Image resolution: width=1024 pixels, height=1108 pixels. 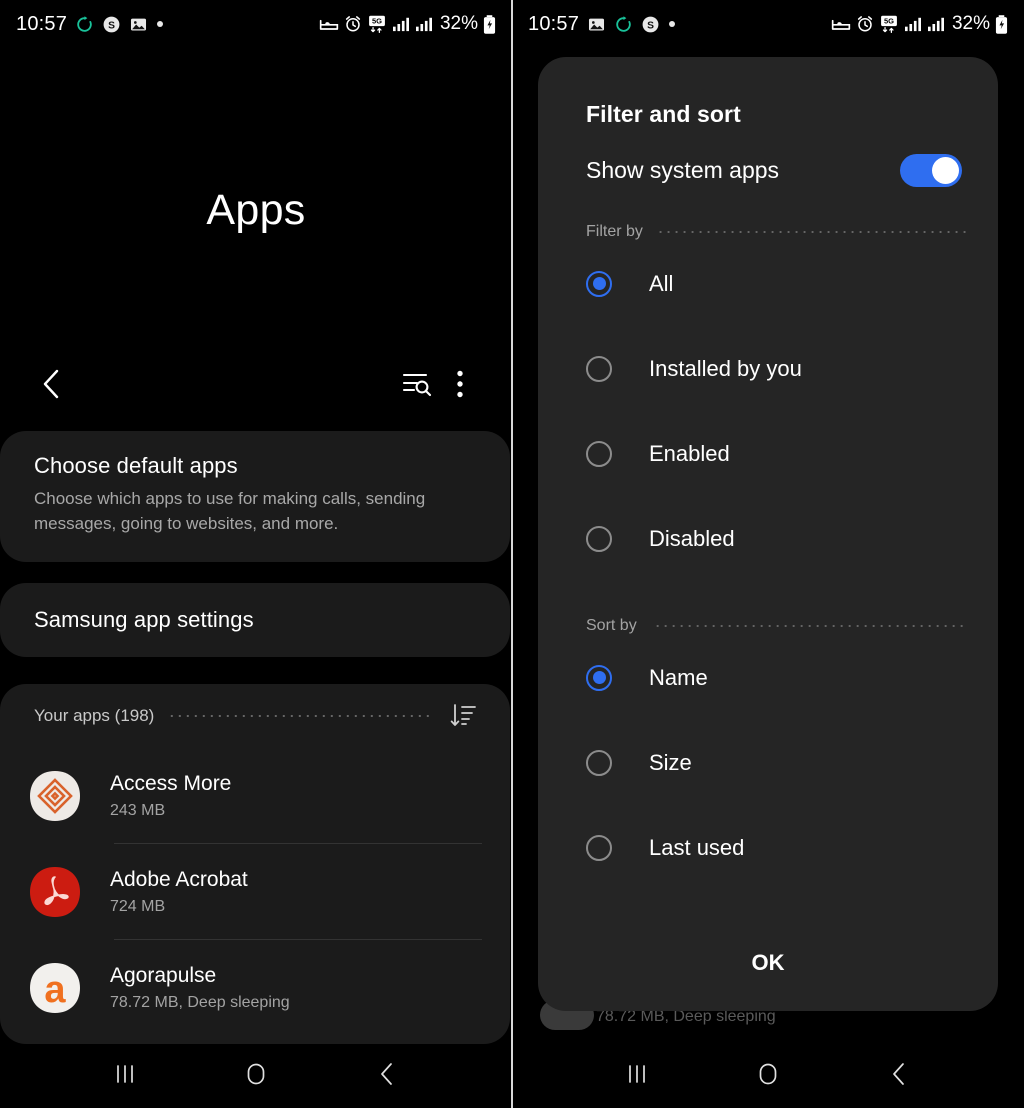 I want to click on svg-text: a, so click(x=55, y=990).